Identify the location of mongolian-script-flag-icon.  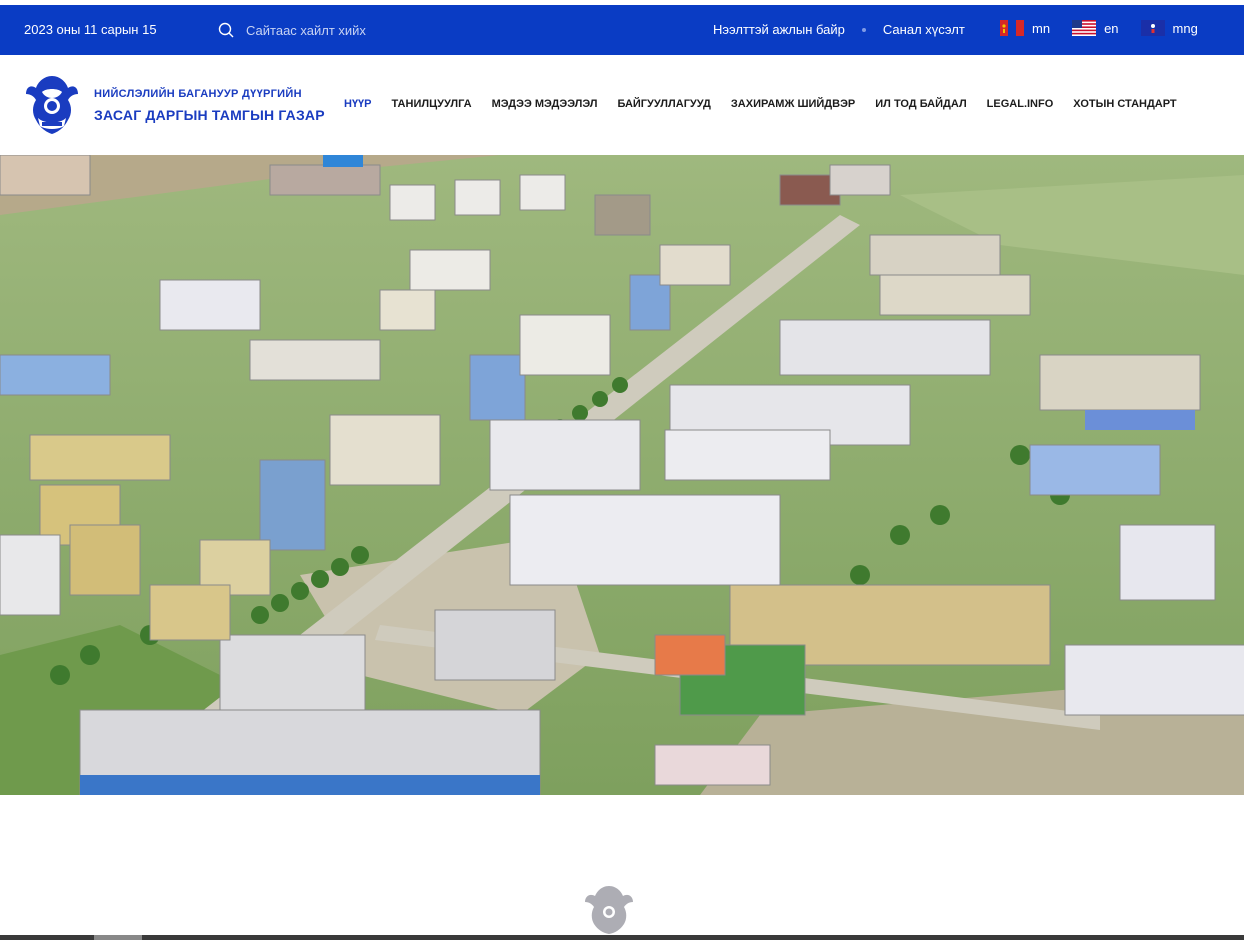
(1152, 28).